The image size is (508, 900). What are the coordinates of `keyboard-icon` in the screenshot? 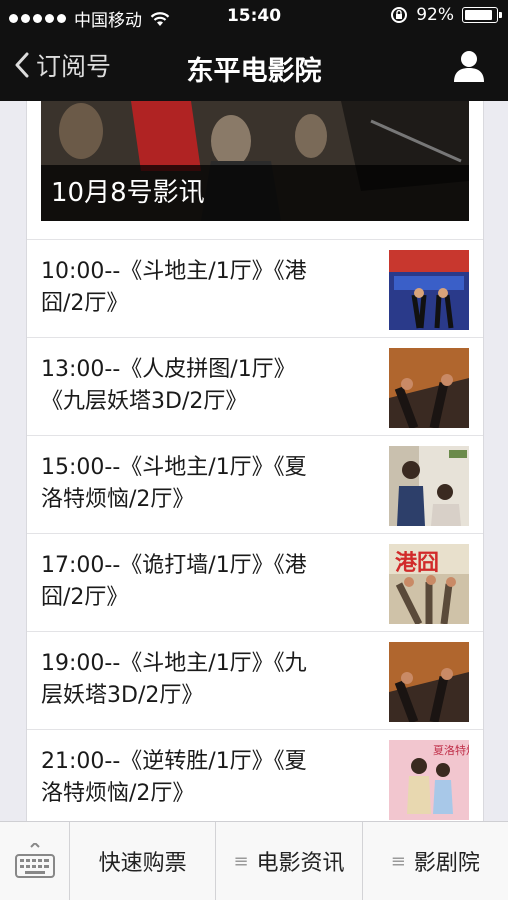 It's located at (34, 860).